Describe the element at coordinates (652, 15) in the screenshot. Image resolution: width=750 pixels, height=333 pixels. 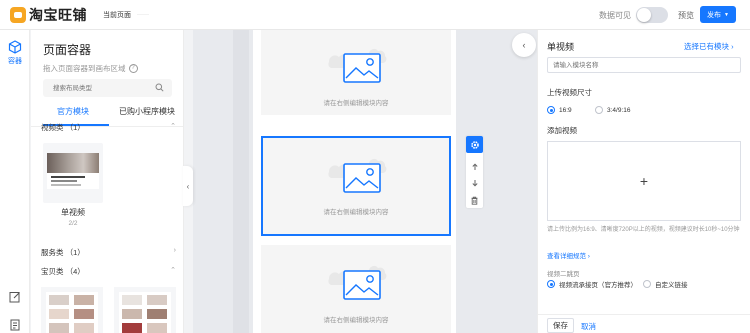
I see `data-visible-toggle` at that location.